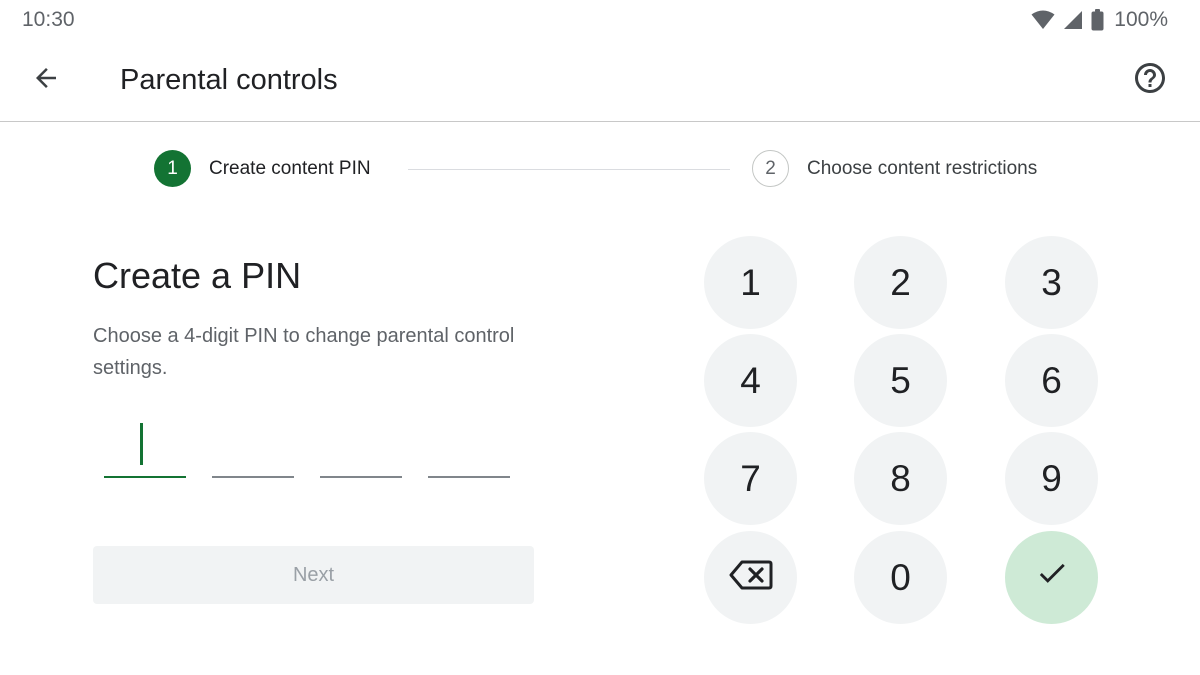  I want to click on help-circle-icon, so click(1150, 80).